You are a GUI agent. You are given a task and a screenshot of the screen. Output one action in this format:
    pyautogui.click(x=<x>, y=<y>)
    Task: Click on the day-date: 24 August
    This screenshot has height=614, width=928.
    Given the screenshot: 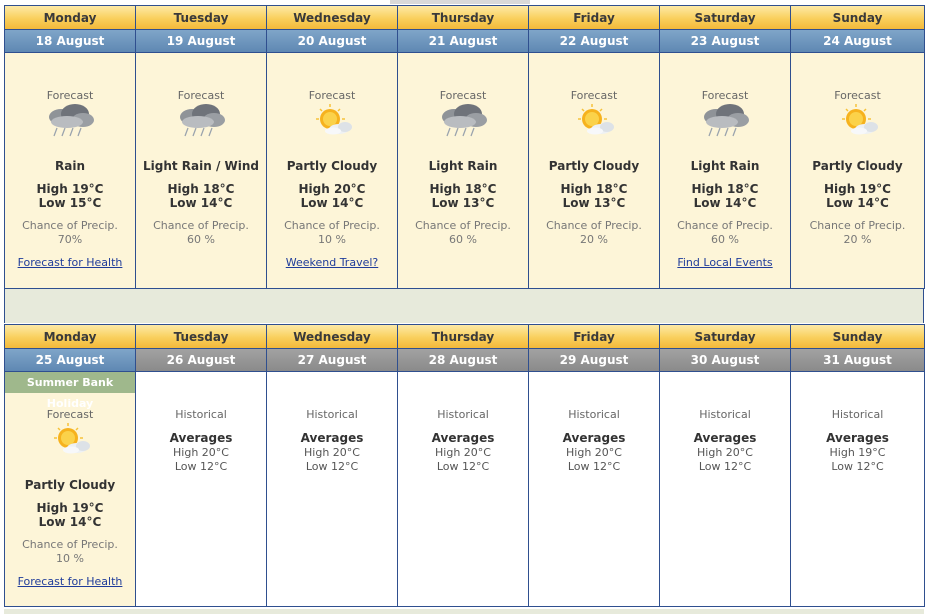 What is the action you would take?
    pyautogui.click(x=858, y=41)
    